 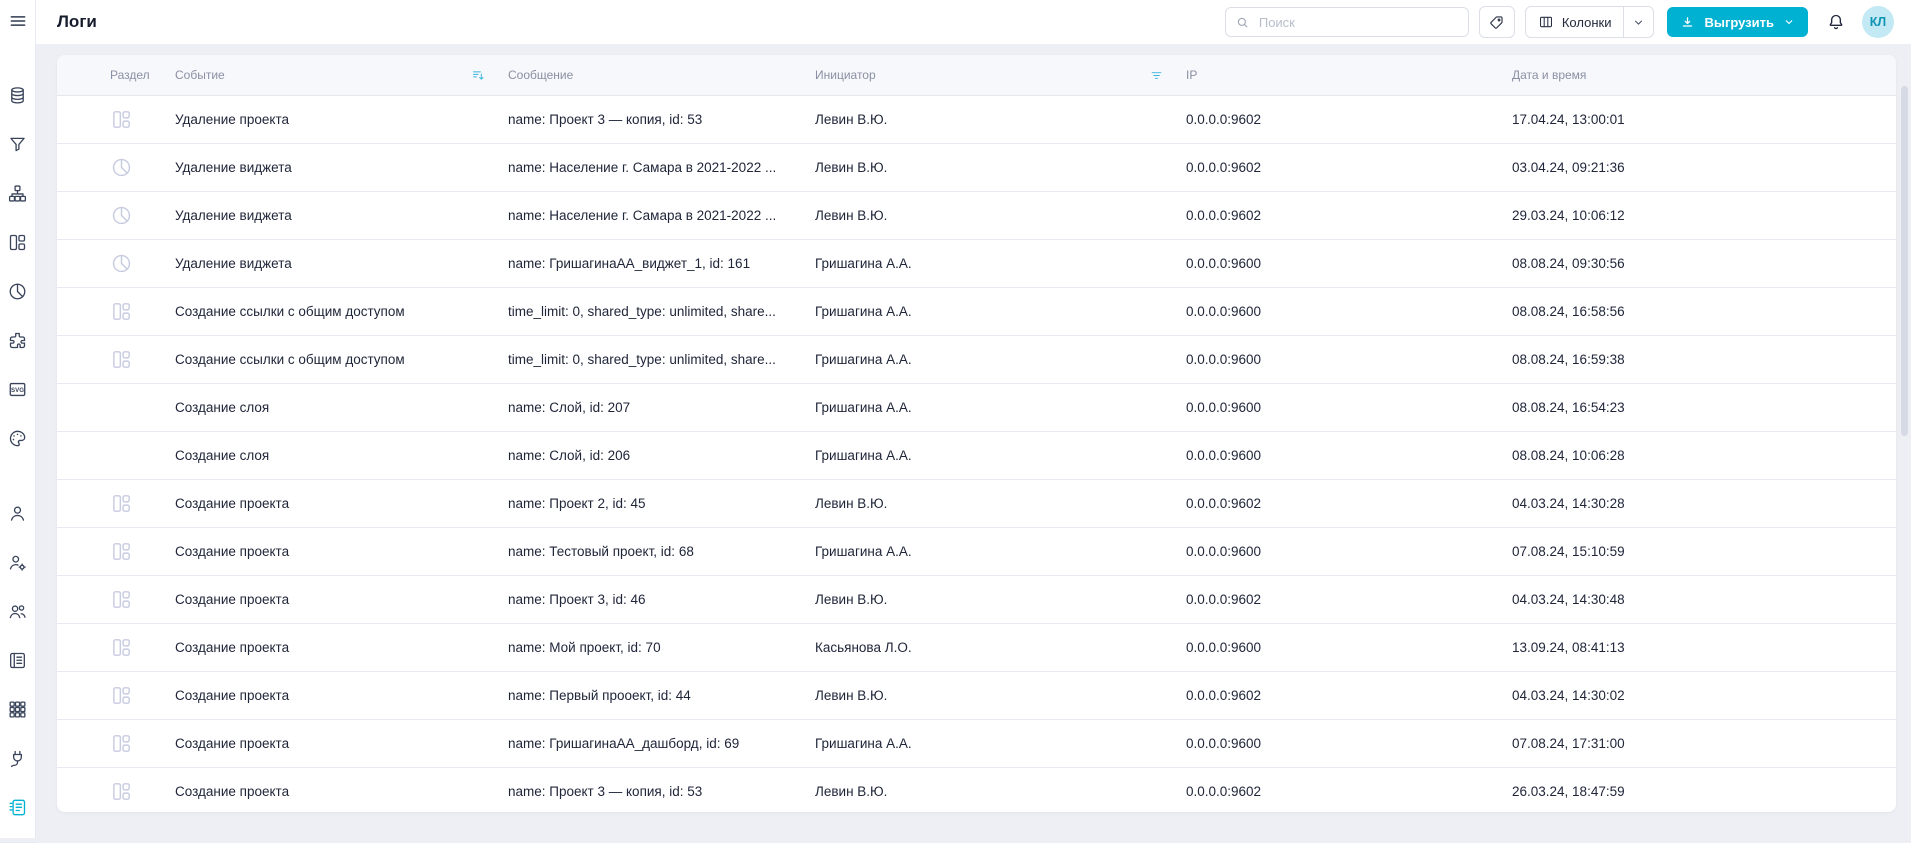 What do you see at coordinates (569, 407) in the screenshot?
I see `message-cell: name: Слой, id: 207` at bounding box center [569, 407].